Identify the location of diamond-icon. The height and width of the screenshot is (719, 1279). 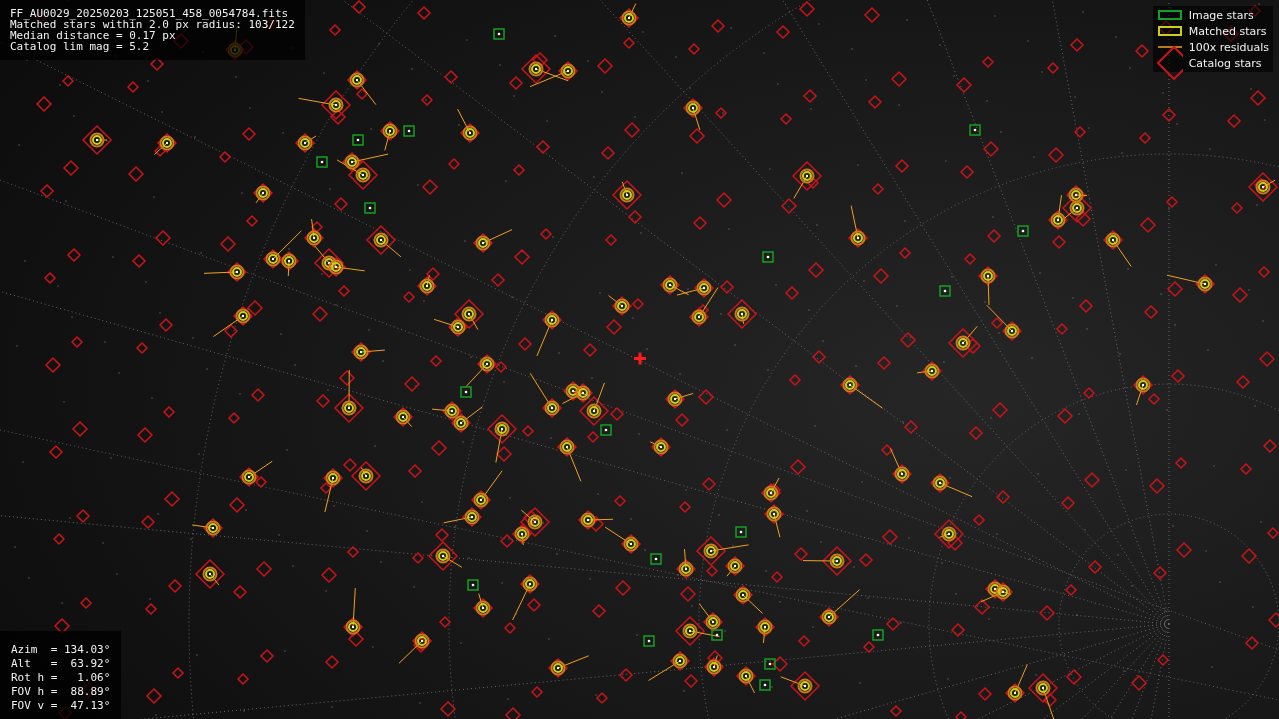
(1169, 63).